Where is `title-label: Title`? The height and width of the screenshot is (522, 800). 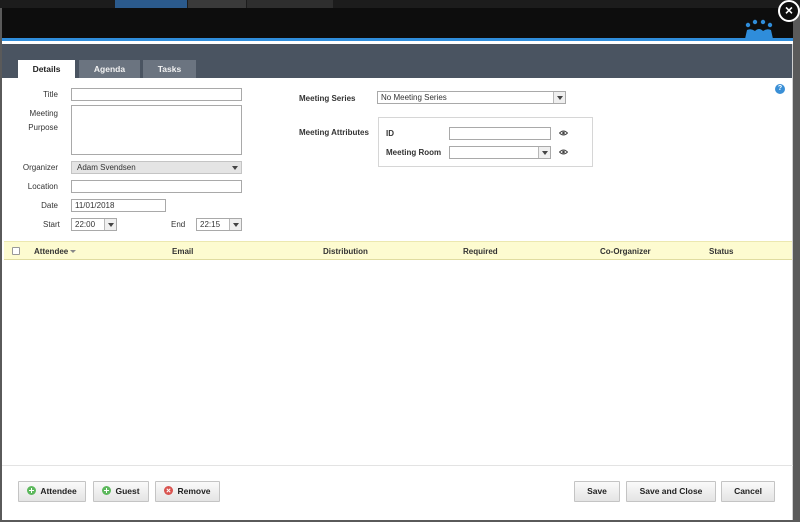 title-label: Title is located at coordinates (50, 94).